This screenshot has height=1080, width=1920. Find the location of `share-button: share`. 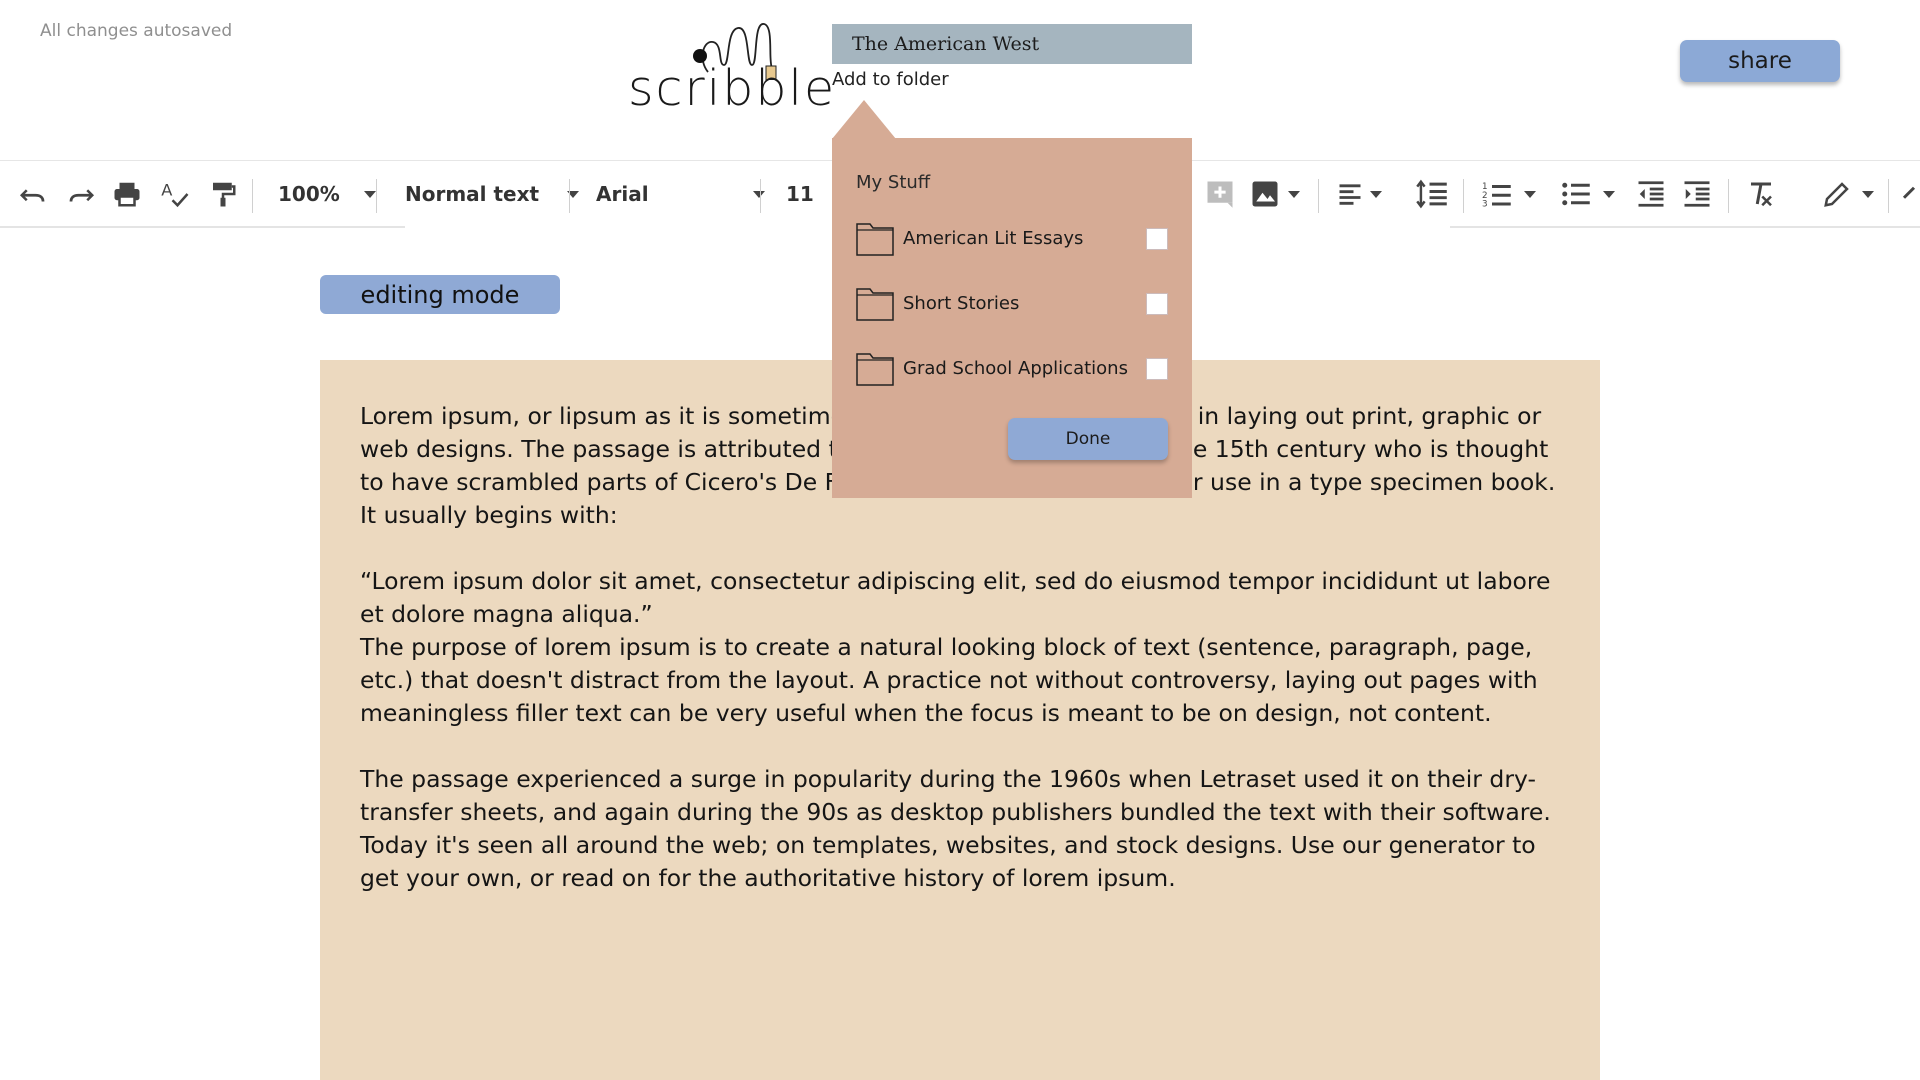

share-button: share is located at coordinates (1760, 61).